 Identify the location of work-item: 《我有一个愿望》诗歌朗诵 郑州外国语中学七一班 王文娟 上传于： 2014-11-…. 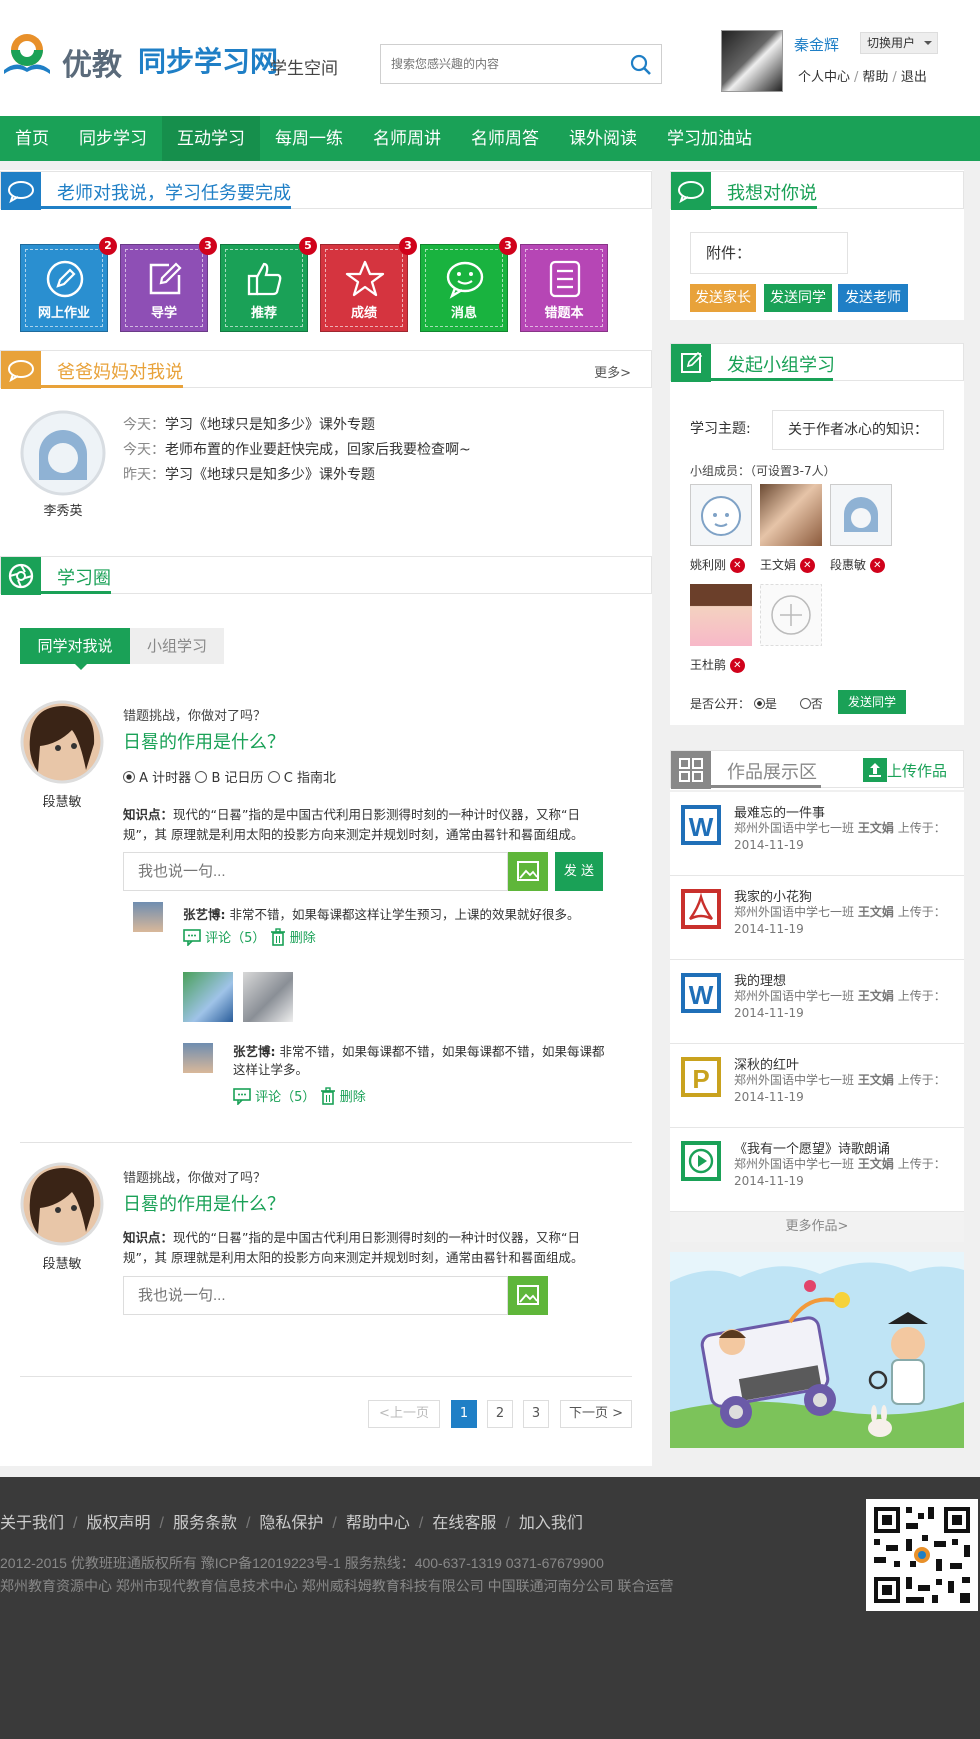
(817, 1170).